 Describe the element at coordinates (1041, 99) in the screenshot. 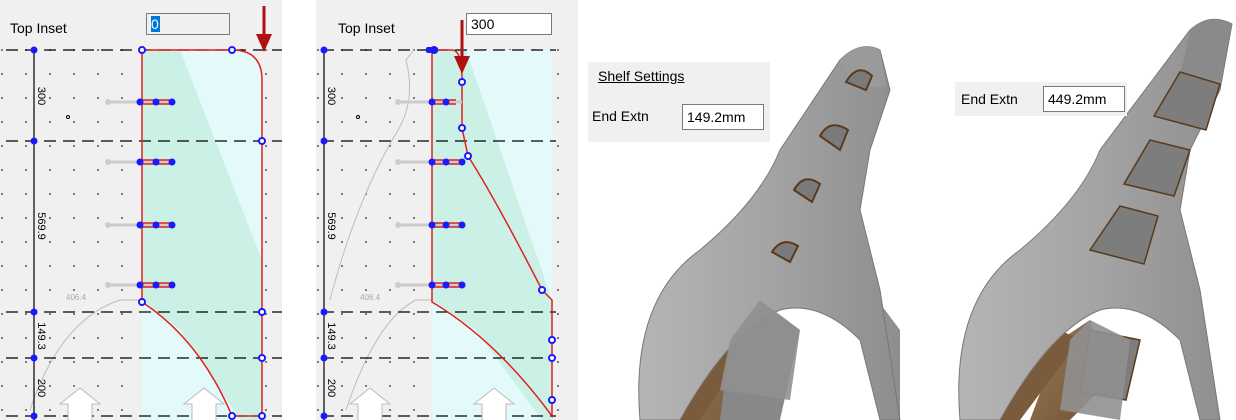

I see `end-extn-panel-2: End Extn` at that location.